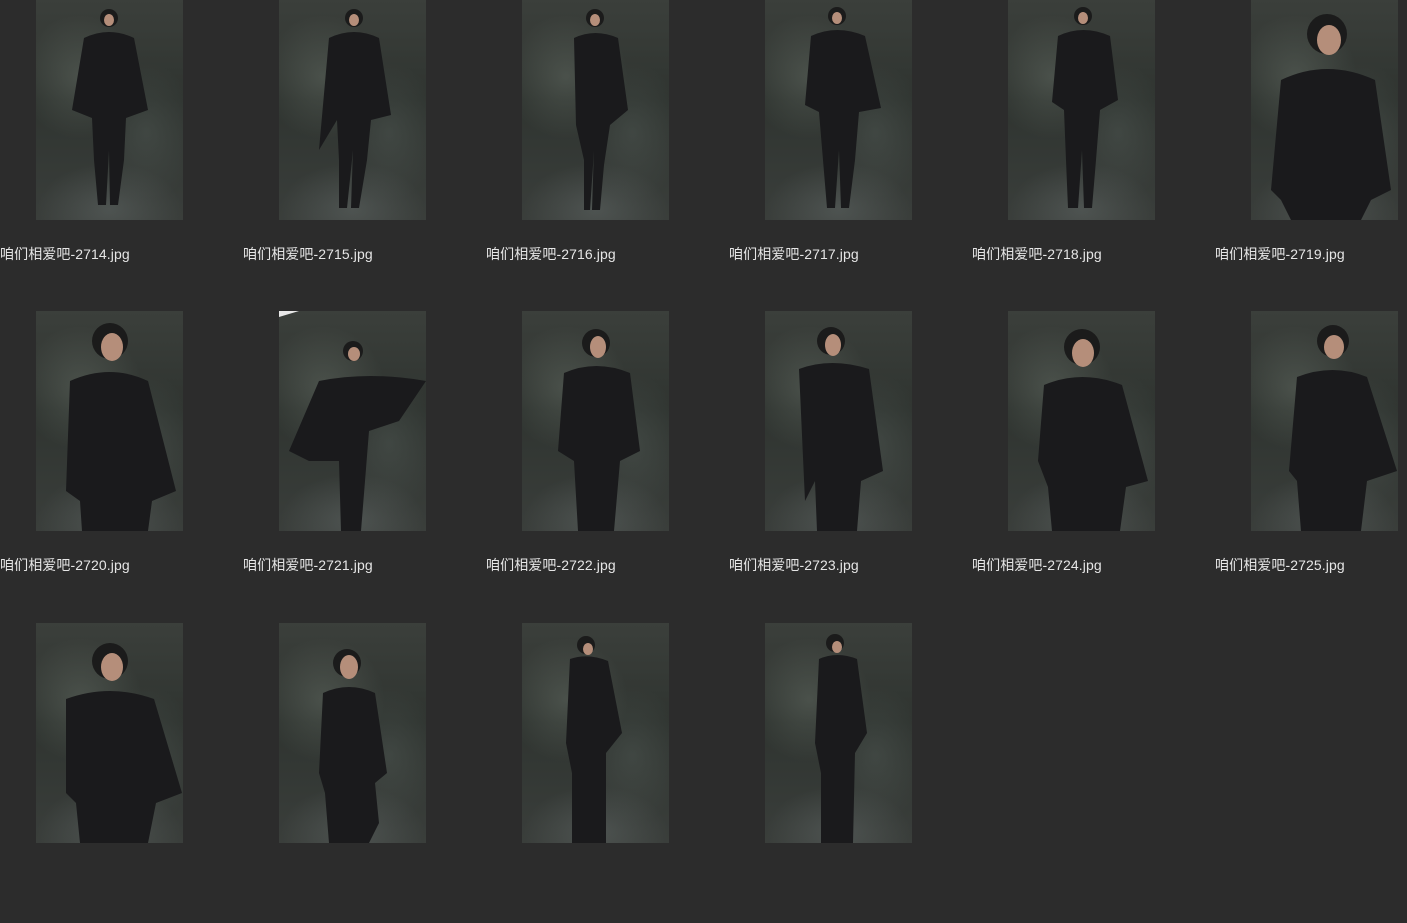 The image size is (1407, 923). I want to click on file-name-label: 咱们相爱吧-2722.jpg, so click(551, 565).